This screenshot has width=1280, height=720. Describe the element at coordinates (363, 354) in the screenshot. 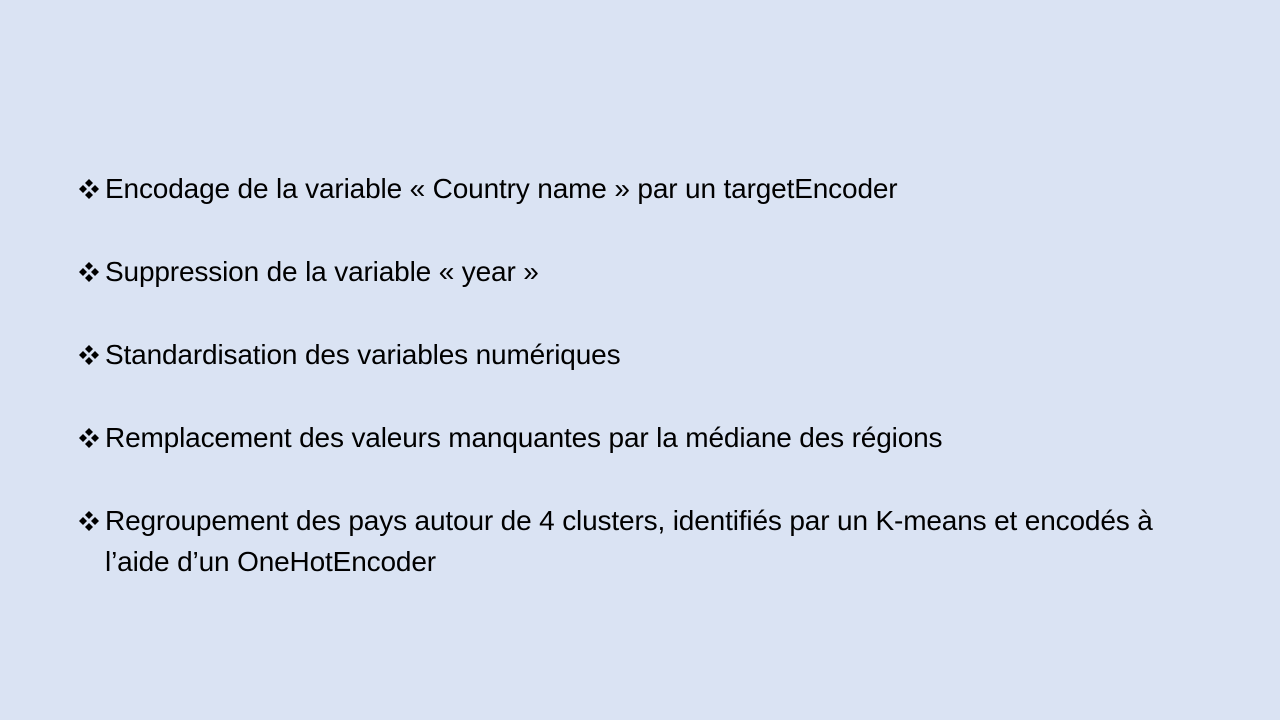

I see `bullet-text: Standardisation des variables numériques` at that location.